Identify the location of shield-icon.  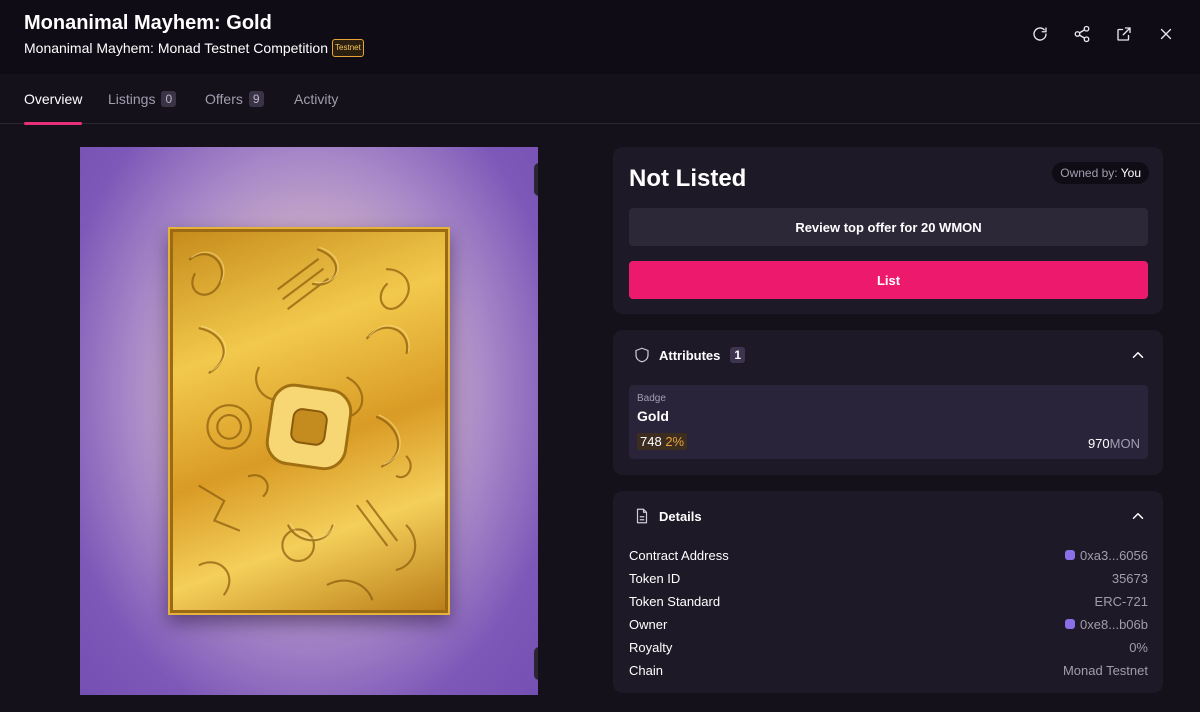
(642, 355).